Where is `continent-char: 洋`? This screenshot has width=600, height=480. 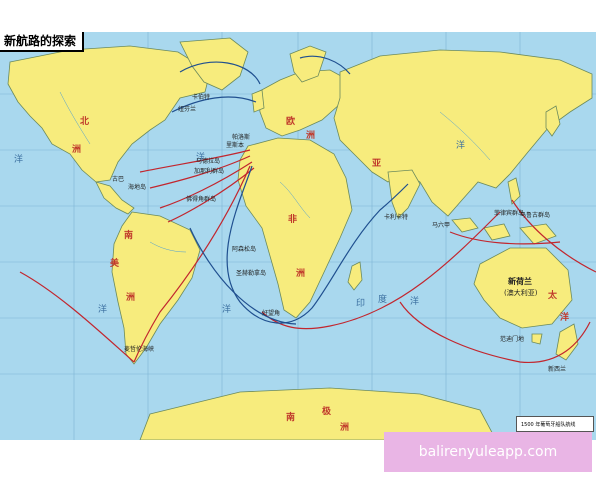 continent-char: 洋 is located at coordinates (565, 318).